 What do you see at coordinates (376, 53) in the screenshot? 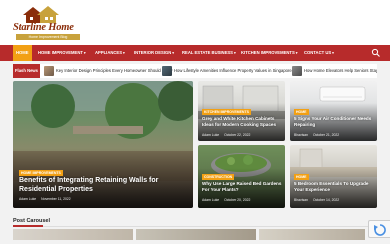
I see `search-icon` at bounding box center [376, 53].